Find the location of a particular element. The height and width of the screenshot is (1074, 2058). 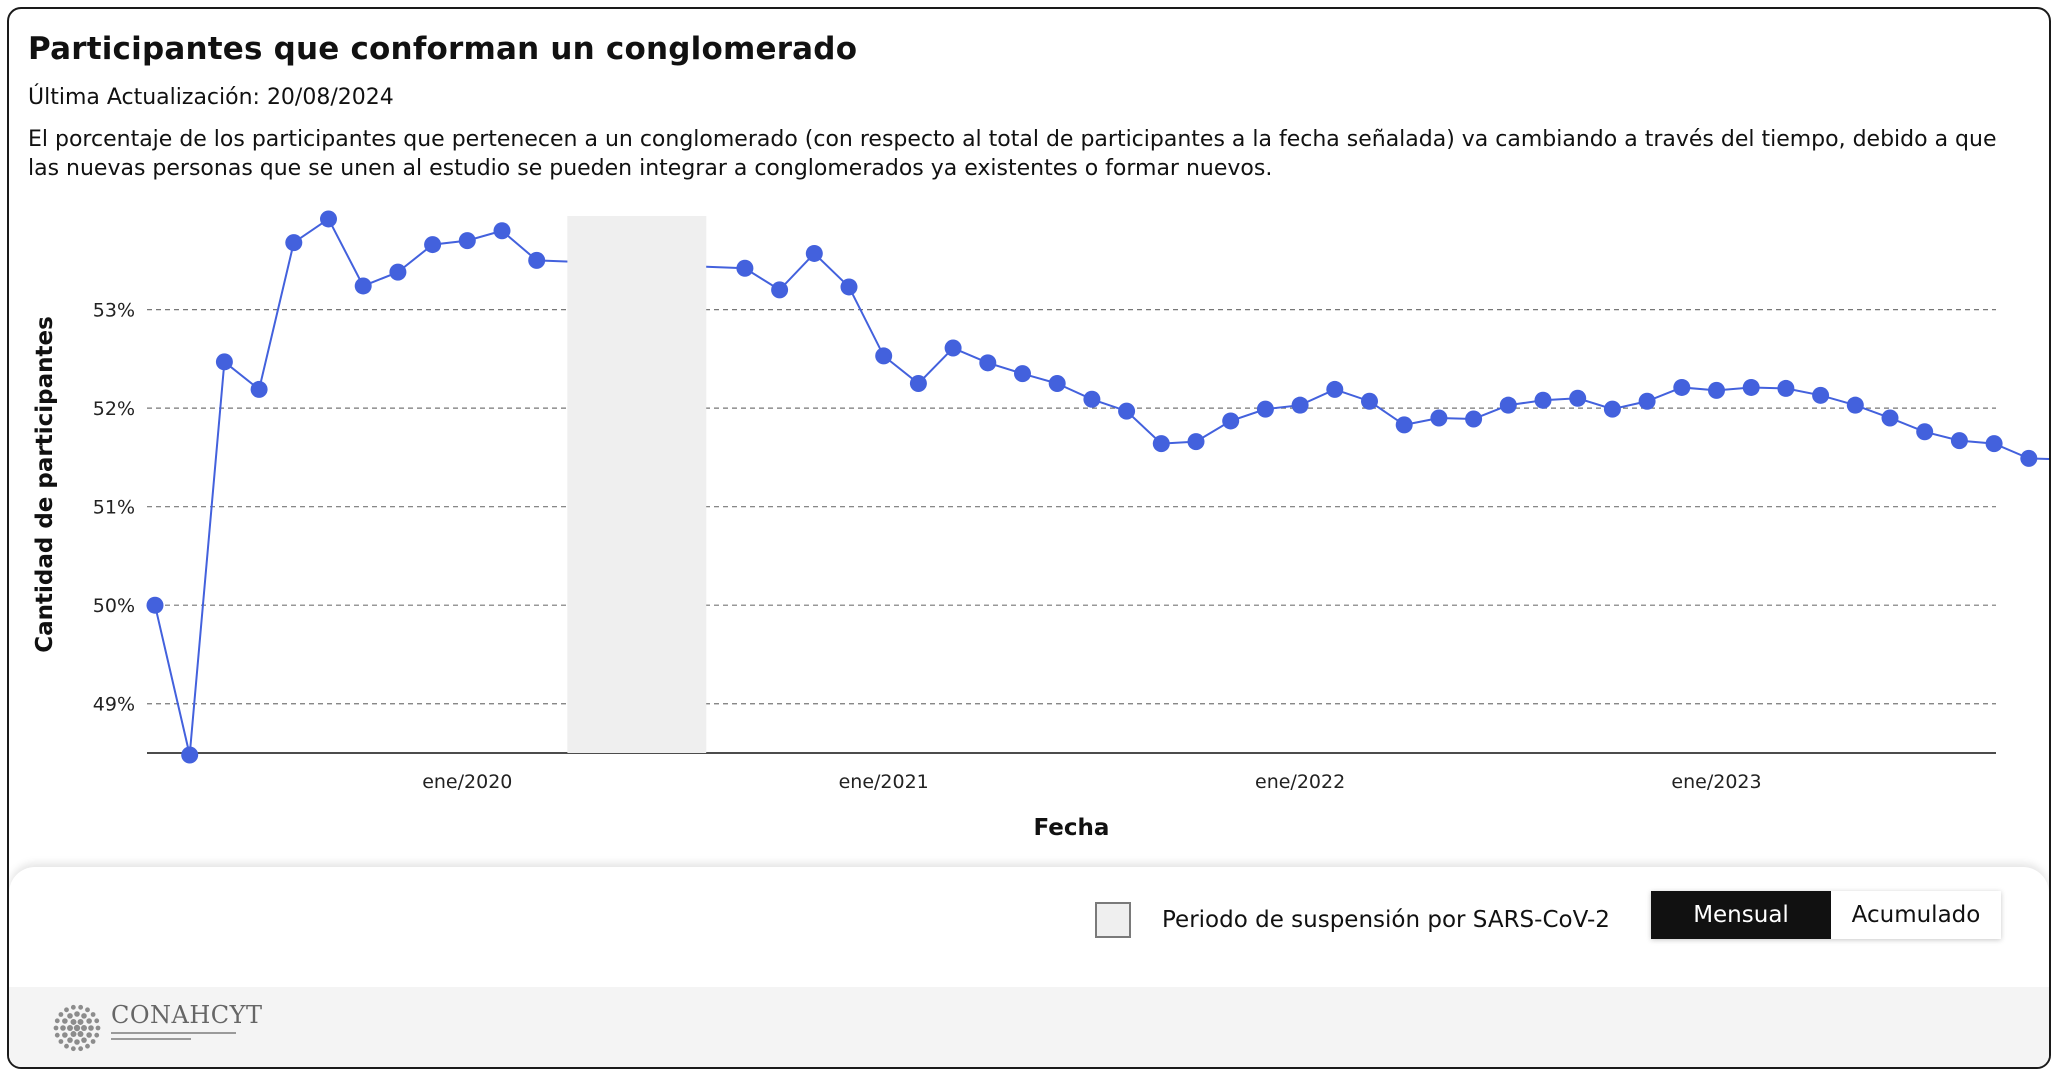

mensual-button: Mensual is located at coordinates (1741, 915).